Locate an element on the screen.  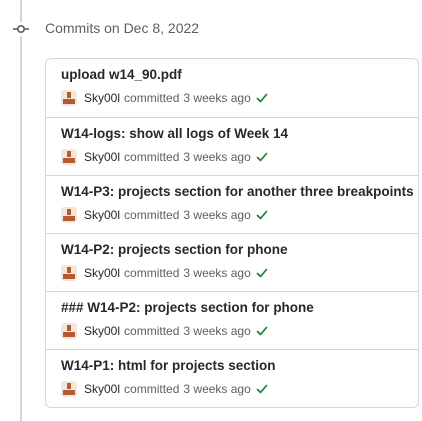
timeline-line is located at coordinates (21, 210).